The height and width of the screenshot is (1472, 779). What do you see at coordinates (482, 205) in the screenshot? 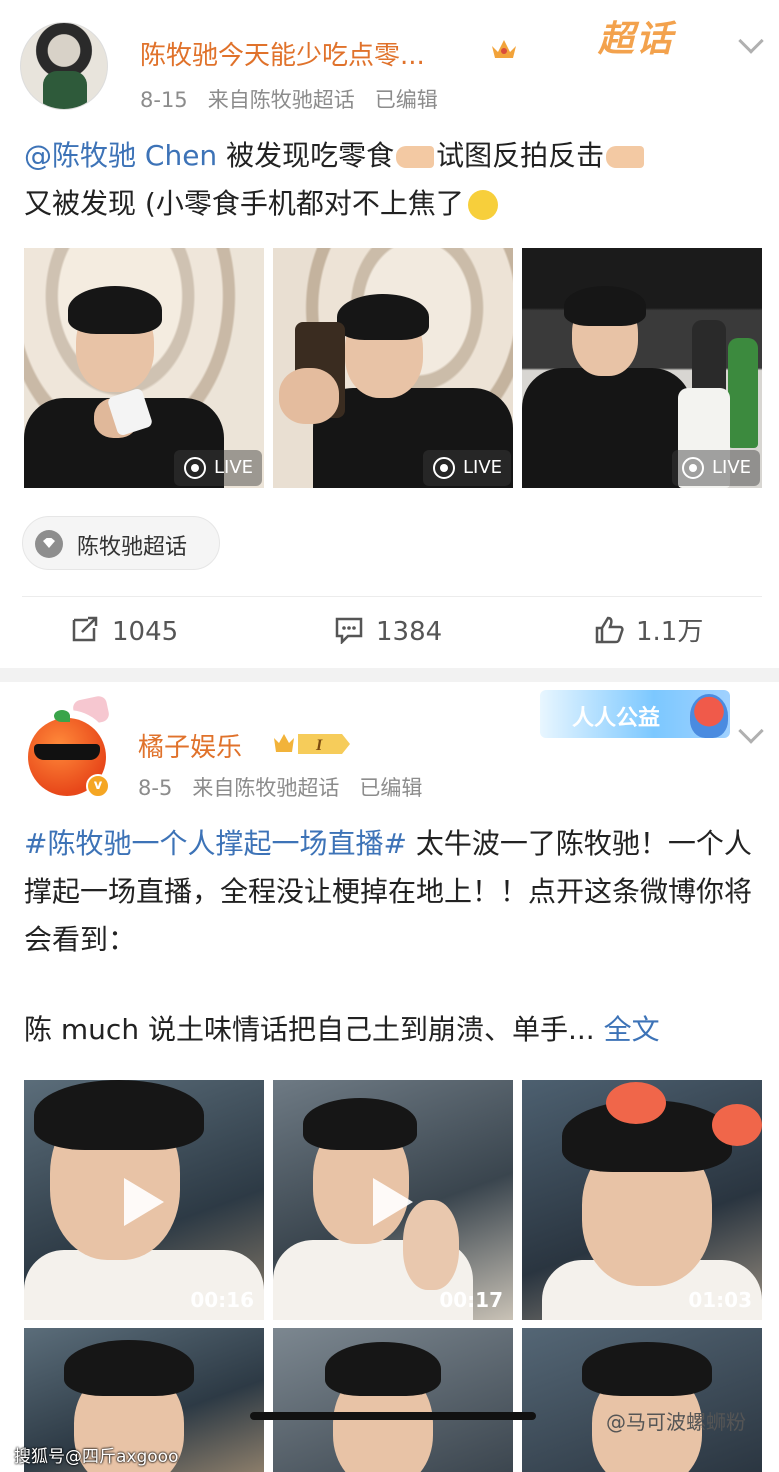
I see `dizzy-face-icon` at bounding box center [482, 205].